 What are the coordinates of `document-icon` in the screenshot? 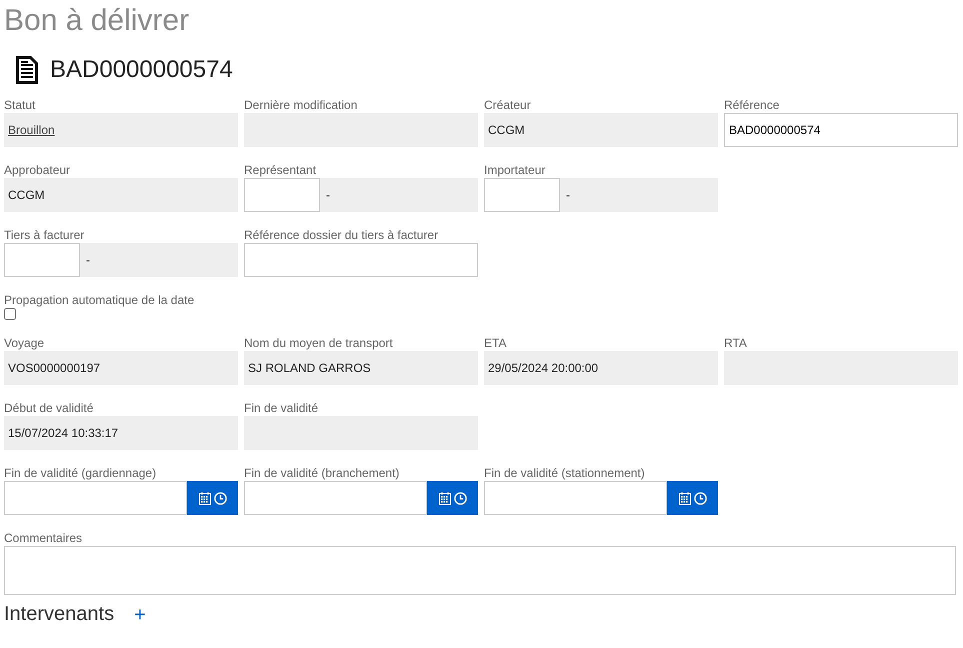 It's located at (27, 70).